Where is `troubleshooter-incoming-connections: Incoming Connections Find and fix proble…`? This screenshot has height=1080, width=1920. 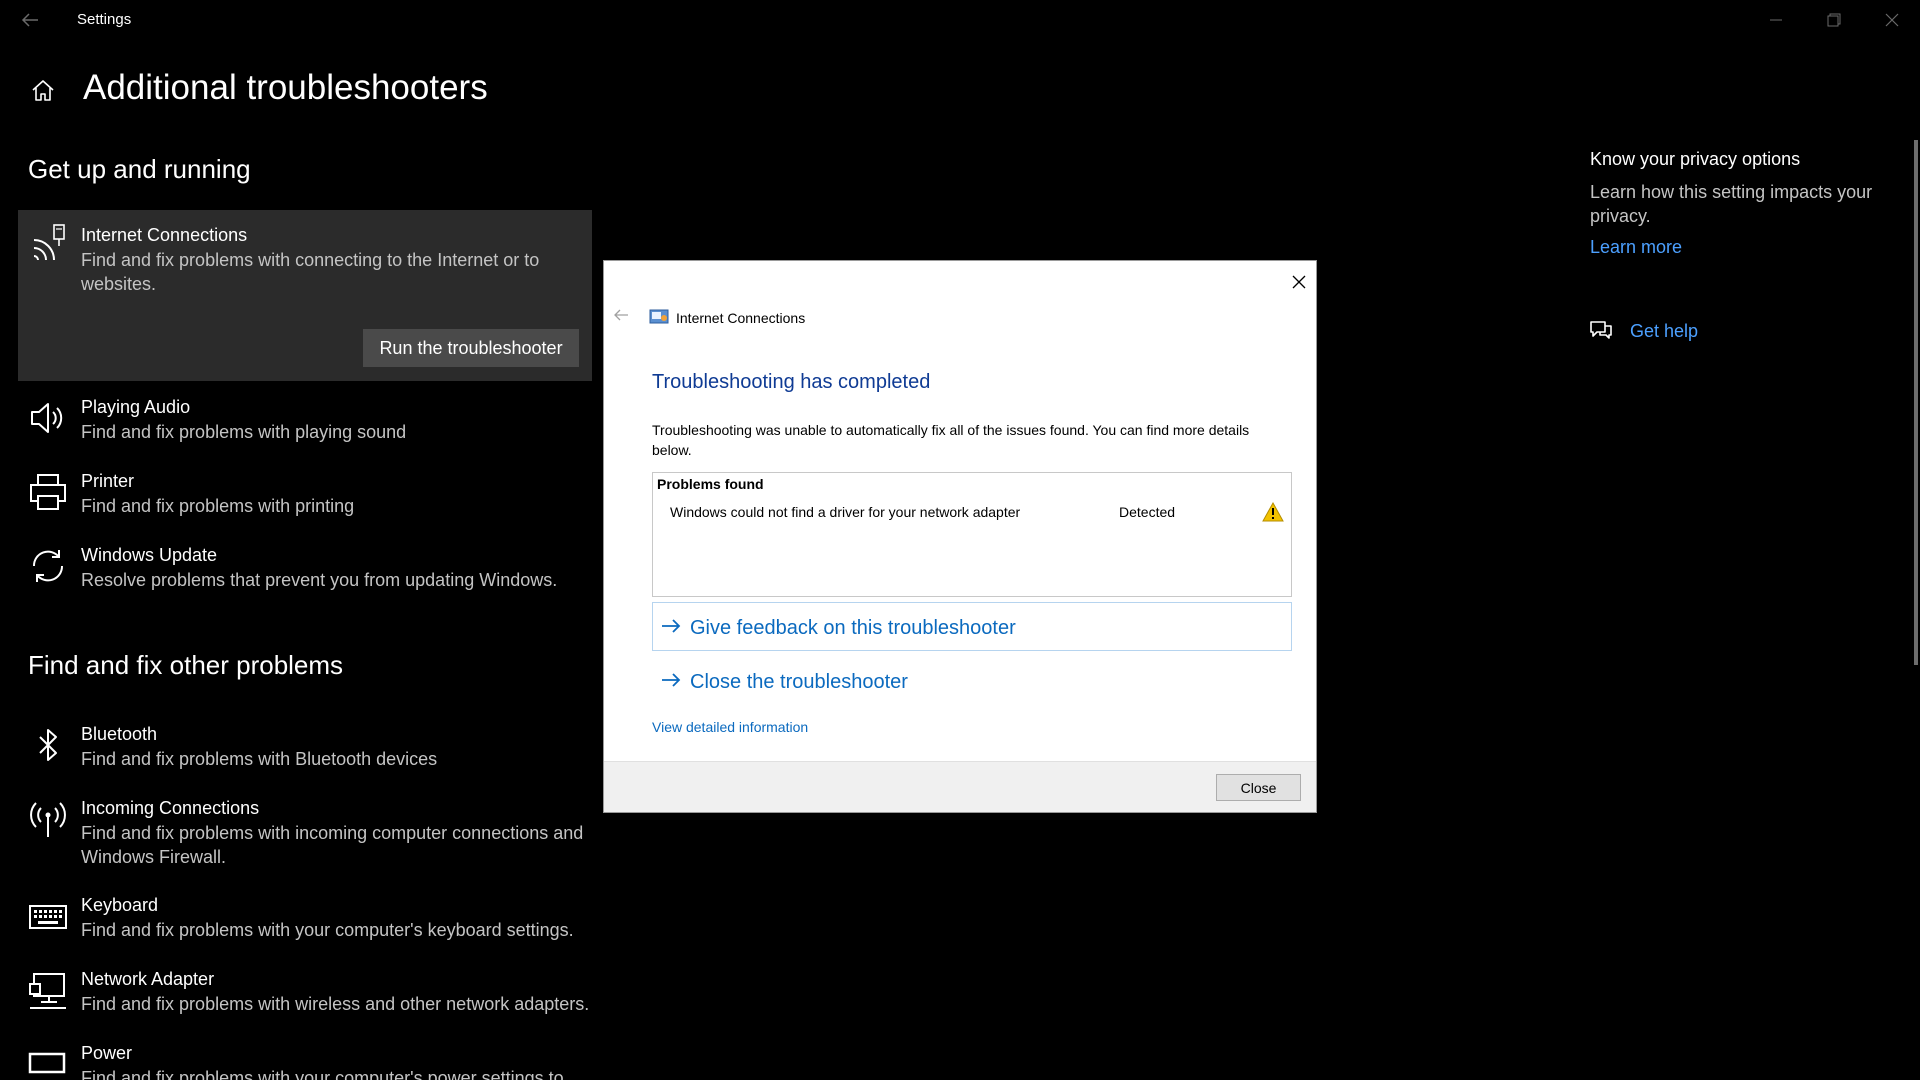
troubleshooter-incoming-connections: Incoming Connections Find and fix proble… is located at coordinates (305, 837).